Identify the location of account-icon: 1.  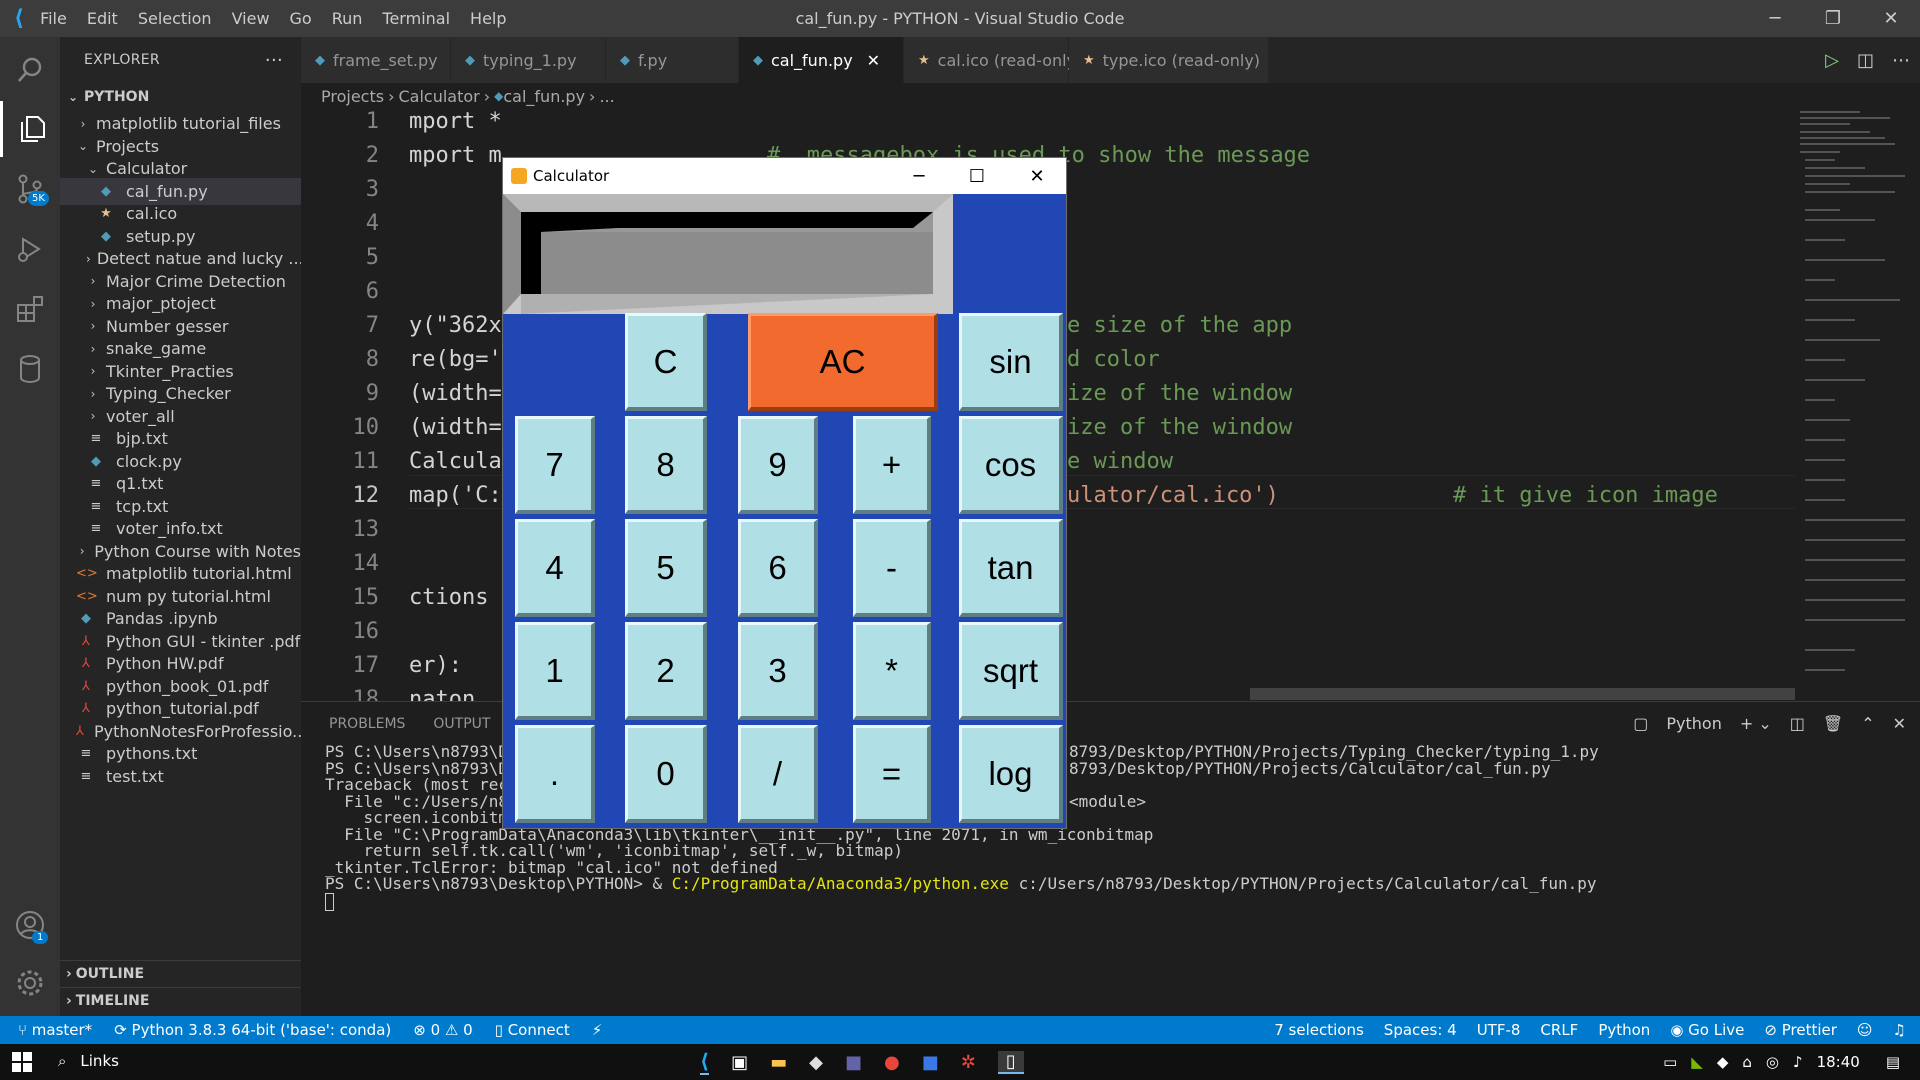
(30, 925).